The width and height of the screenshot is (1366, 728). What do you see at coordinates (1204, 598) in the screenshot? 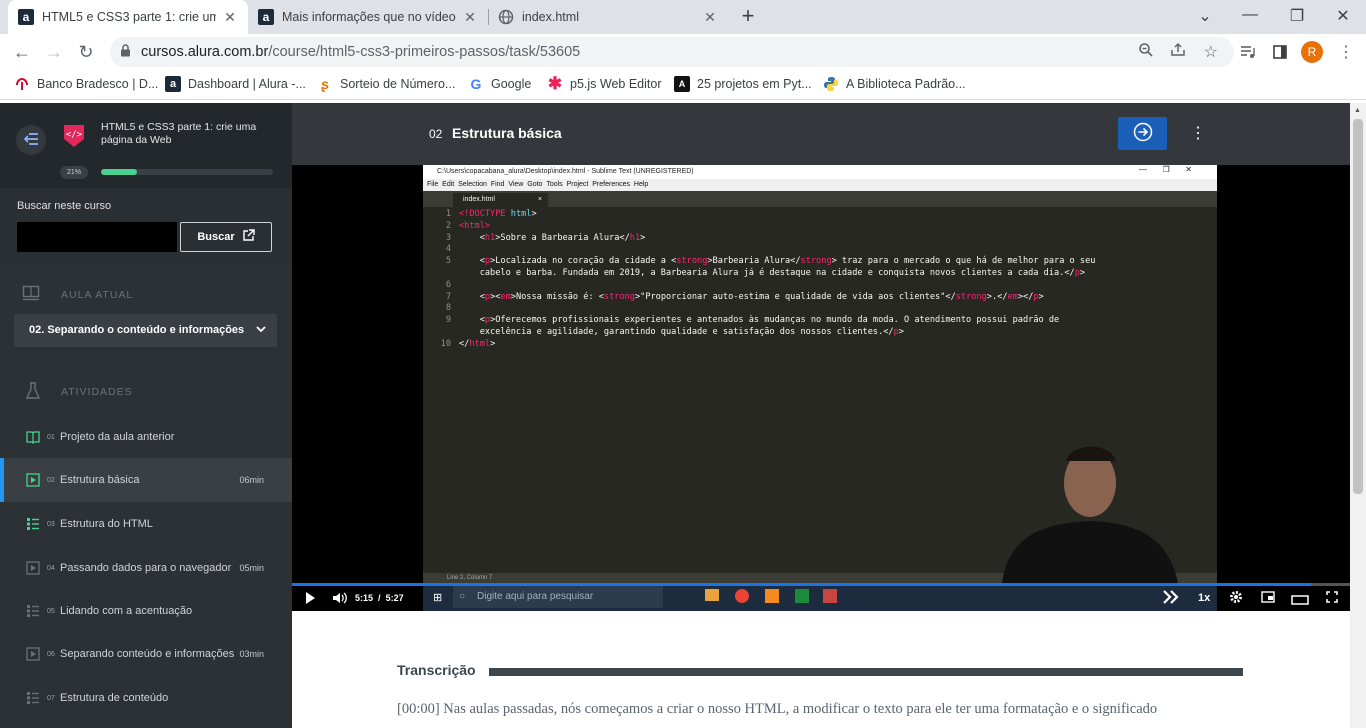
I see `playback-speed: 1x` at bounding box center [1204, 598].